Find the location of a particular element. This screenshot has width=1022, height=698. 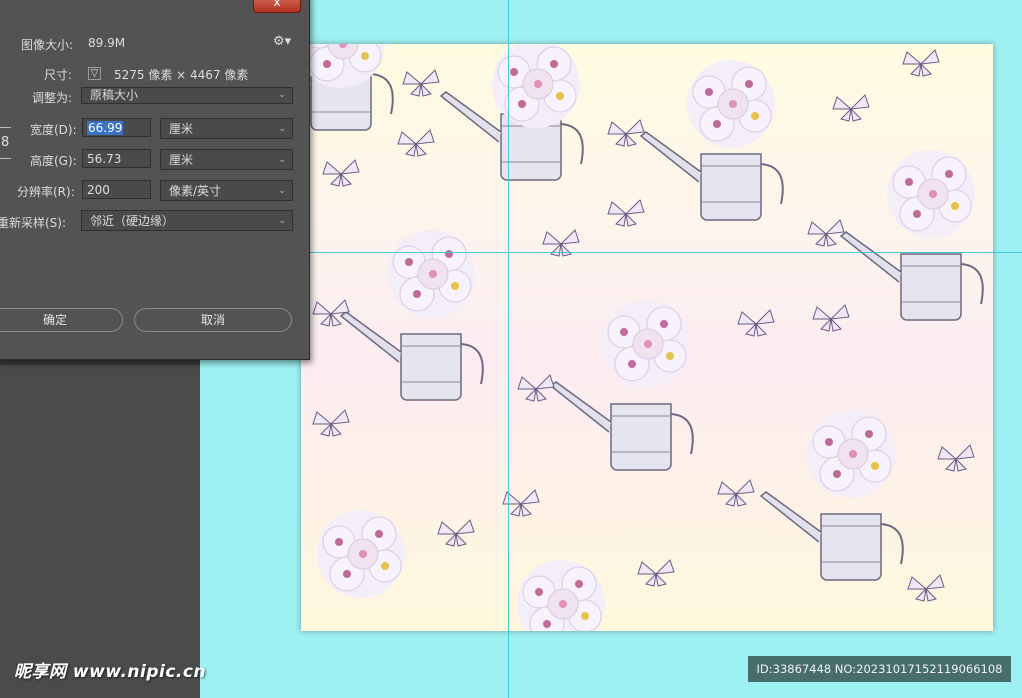

link-icon: 8 is located at coordinates (5, 142).